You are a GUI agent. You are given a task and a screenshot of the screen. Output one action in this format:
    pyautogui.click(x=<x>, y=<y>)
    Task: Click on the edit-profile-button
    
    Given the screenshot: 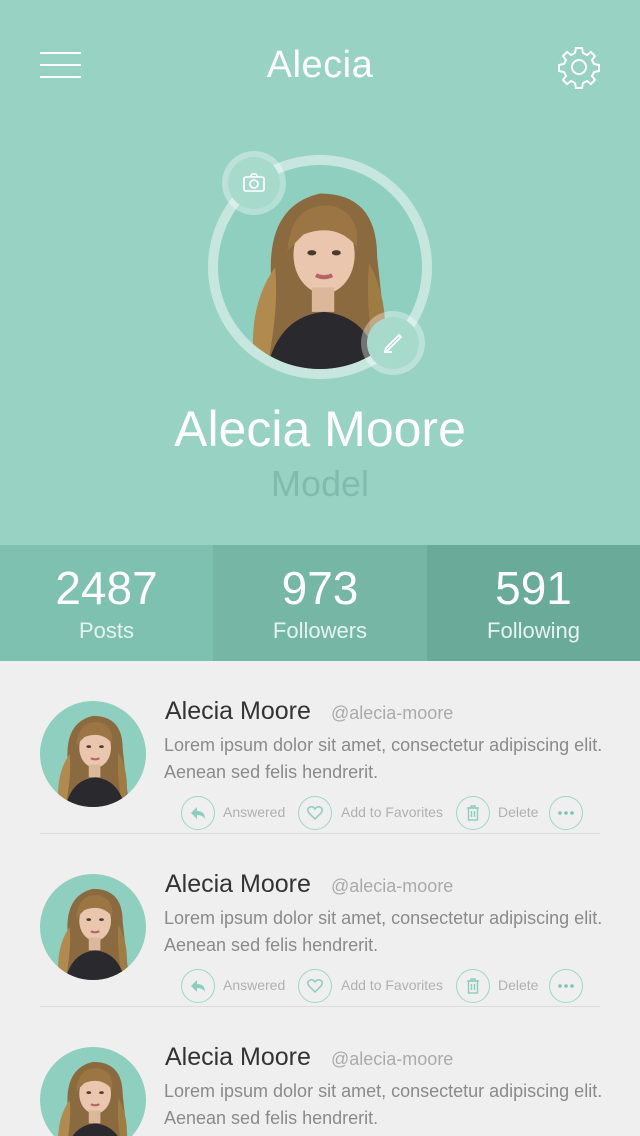 What is the action you would take?
    pyautogui.click(x=393, y=343)
    